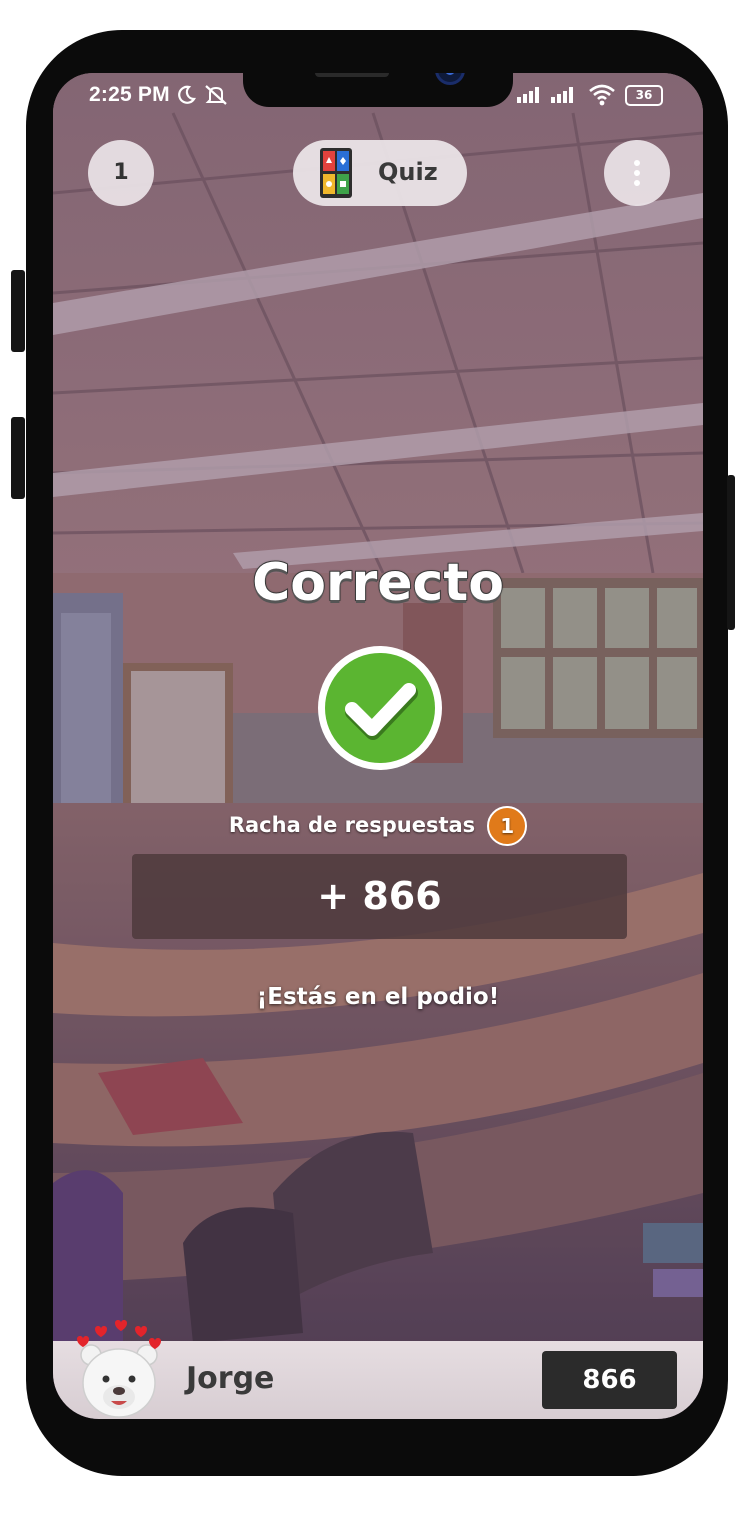 The width and height of the screenshot is (753, 1518). I want to click on points-value: + 866, so click(379, 896).